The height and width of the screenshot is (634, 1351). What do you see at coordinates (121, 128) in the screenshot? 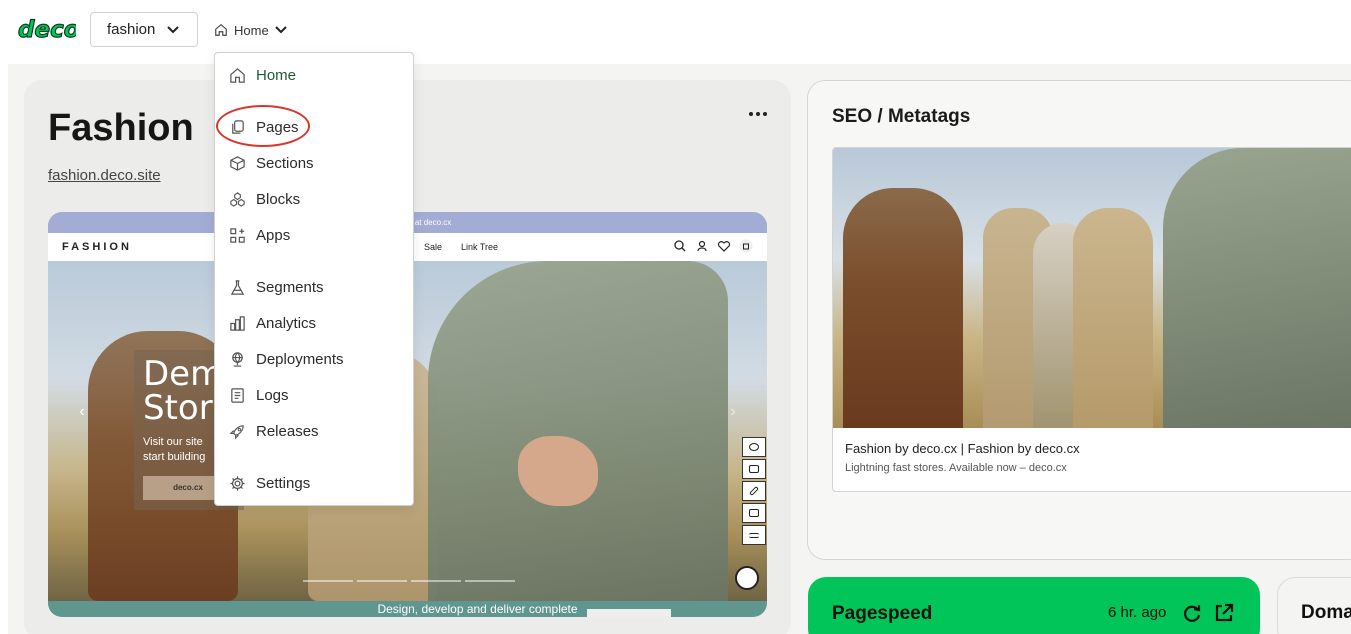
I see `site-title: Fashion` at bounding box center [121, 128].